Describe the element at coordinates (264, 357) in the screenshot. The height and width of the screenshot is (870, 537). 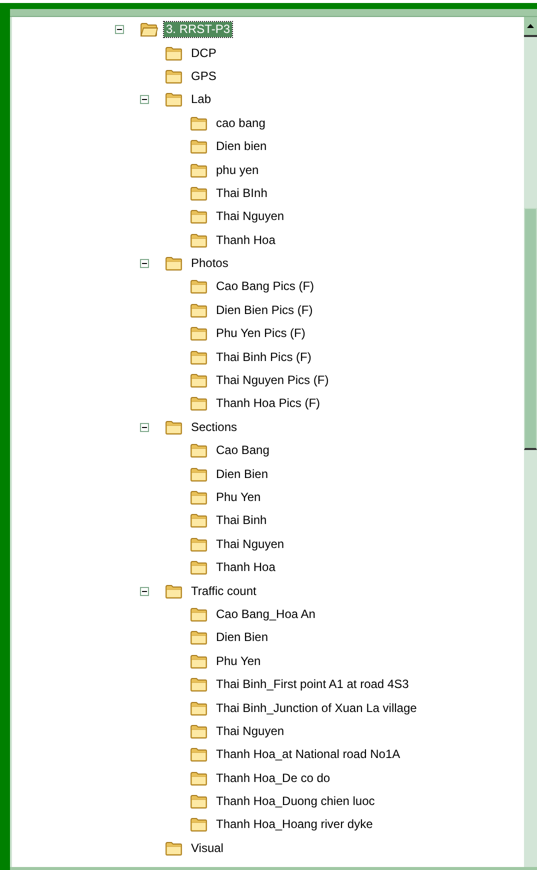
I see `tree-item: Thai Binh Pics (F)` at that location.